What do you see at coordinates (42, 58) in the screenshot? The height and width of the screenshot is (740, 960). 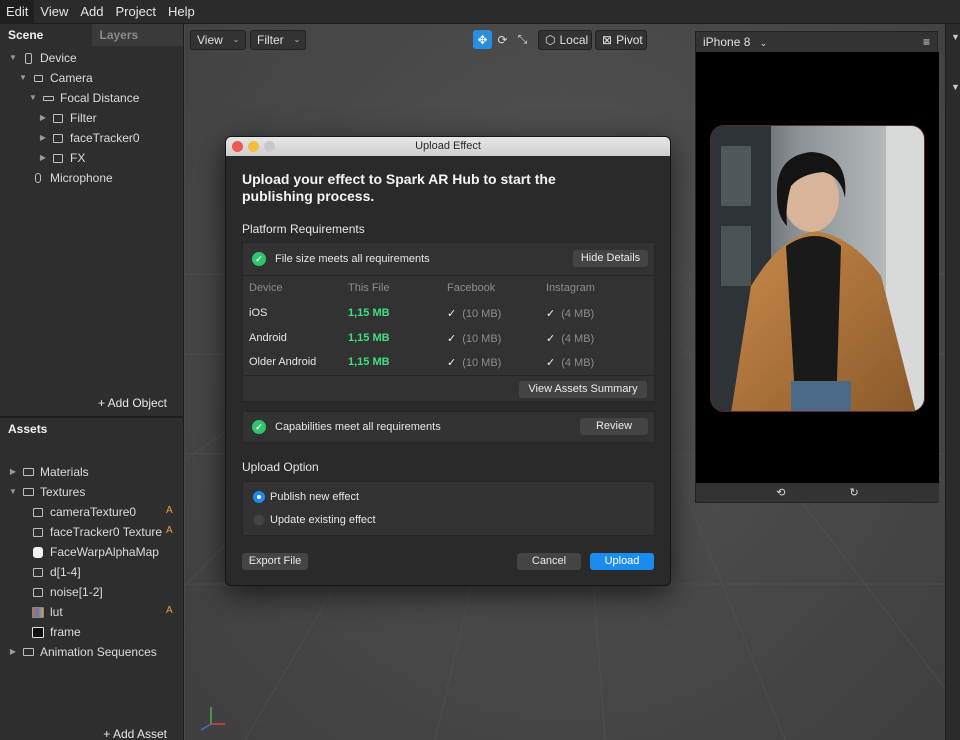 I see `tree-item-device: ▼ Device` at bounding box center [42, 58].